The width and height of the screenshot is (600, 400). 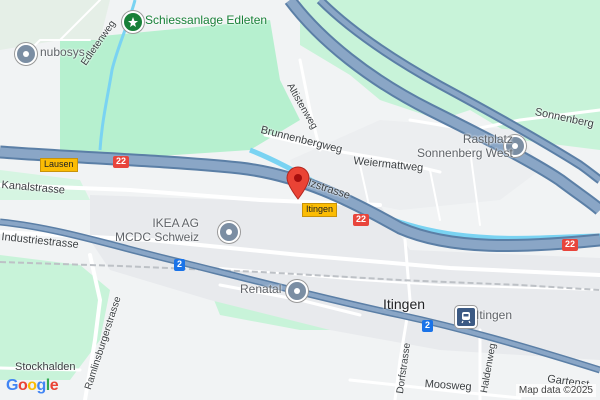 What do you see at coordinates (206, 20) in the screenshot?
I see `place-label-schiessanlage: Schiessanlage Edleten` at bounding box center [206, 20].